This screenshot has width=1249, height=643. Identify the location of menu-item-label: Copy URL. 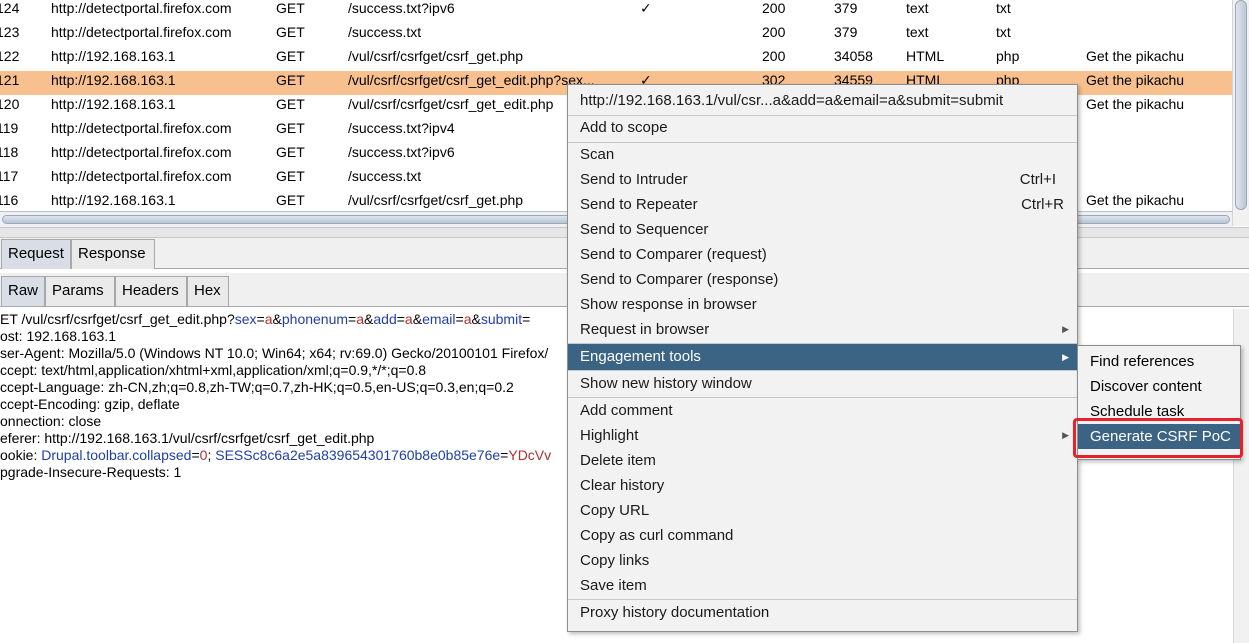
(615, 510).